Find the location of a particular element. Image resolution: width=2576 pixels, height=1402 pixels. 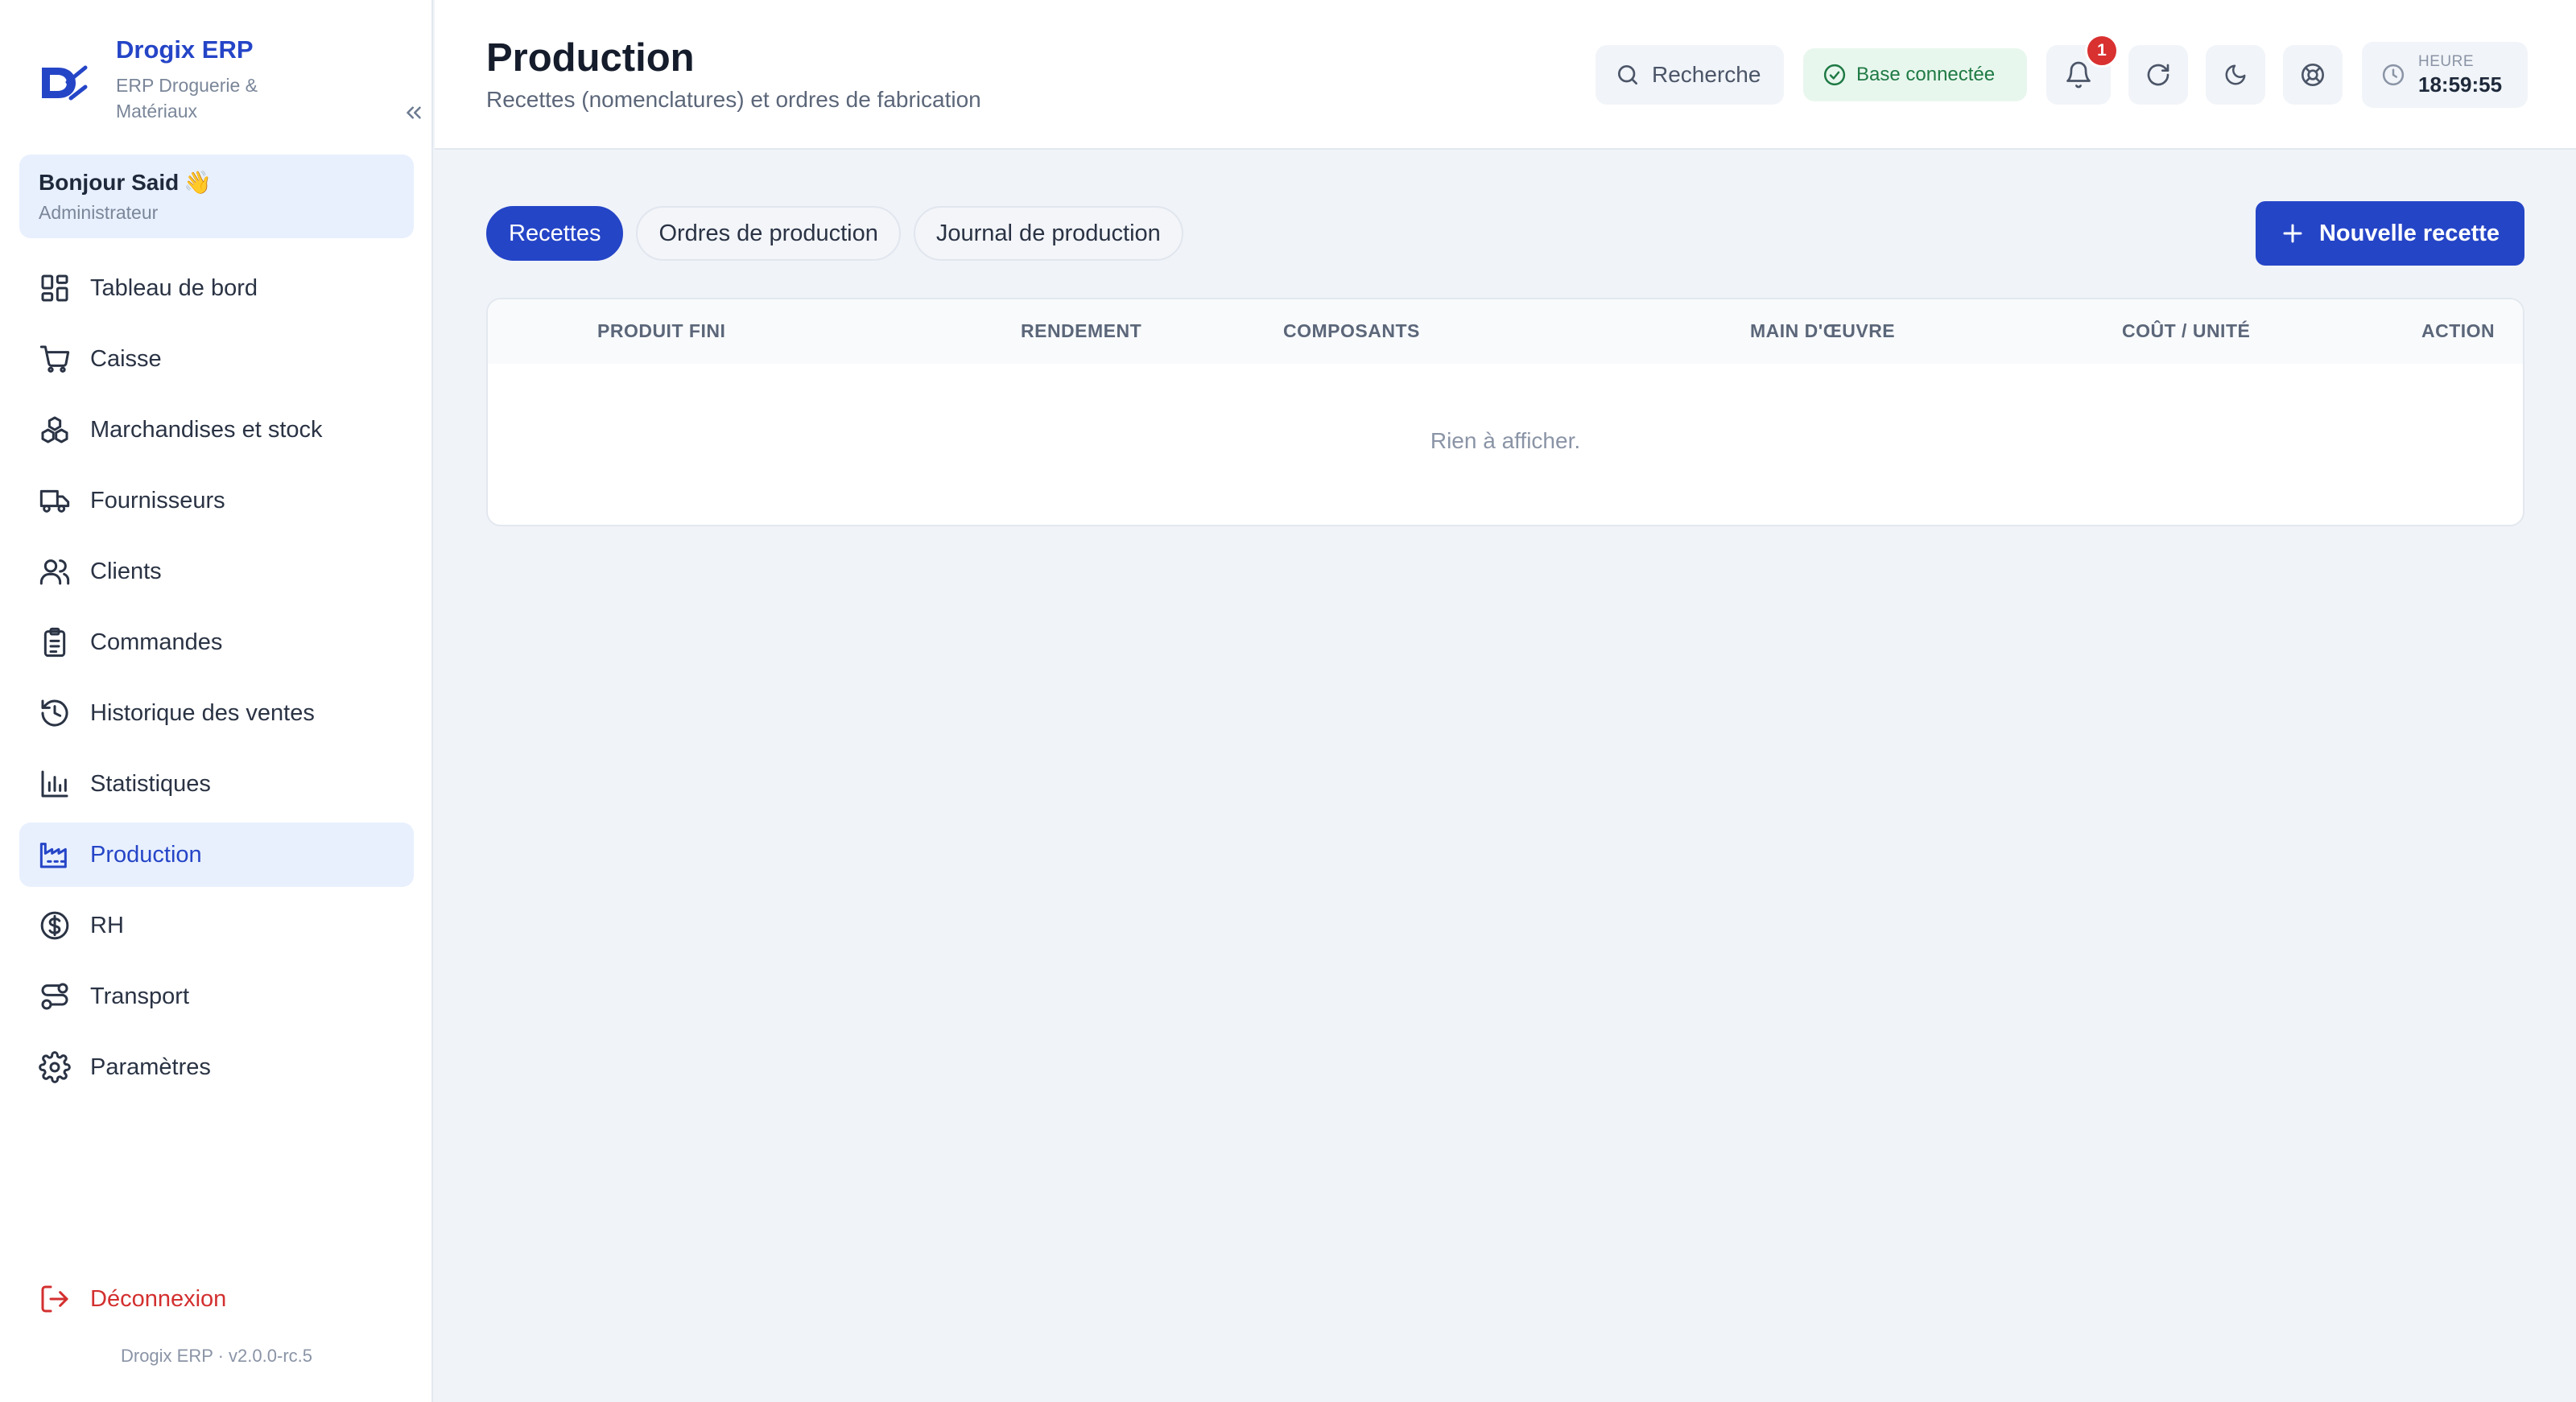

empty-state-message: Rien à afficher. is located at coordinates (1505, 440).